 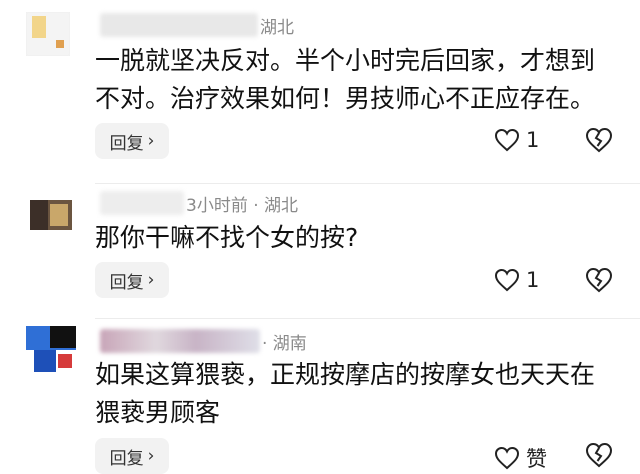 I want to click on comment-meta: 3小时前 · 湖北, so click(x=199, y=203).